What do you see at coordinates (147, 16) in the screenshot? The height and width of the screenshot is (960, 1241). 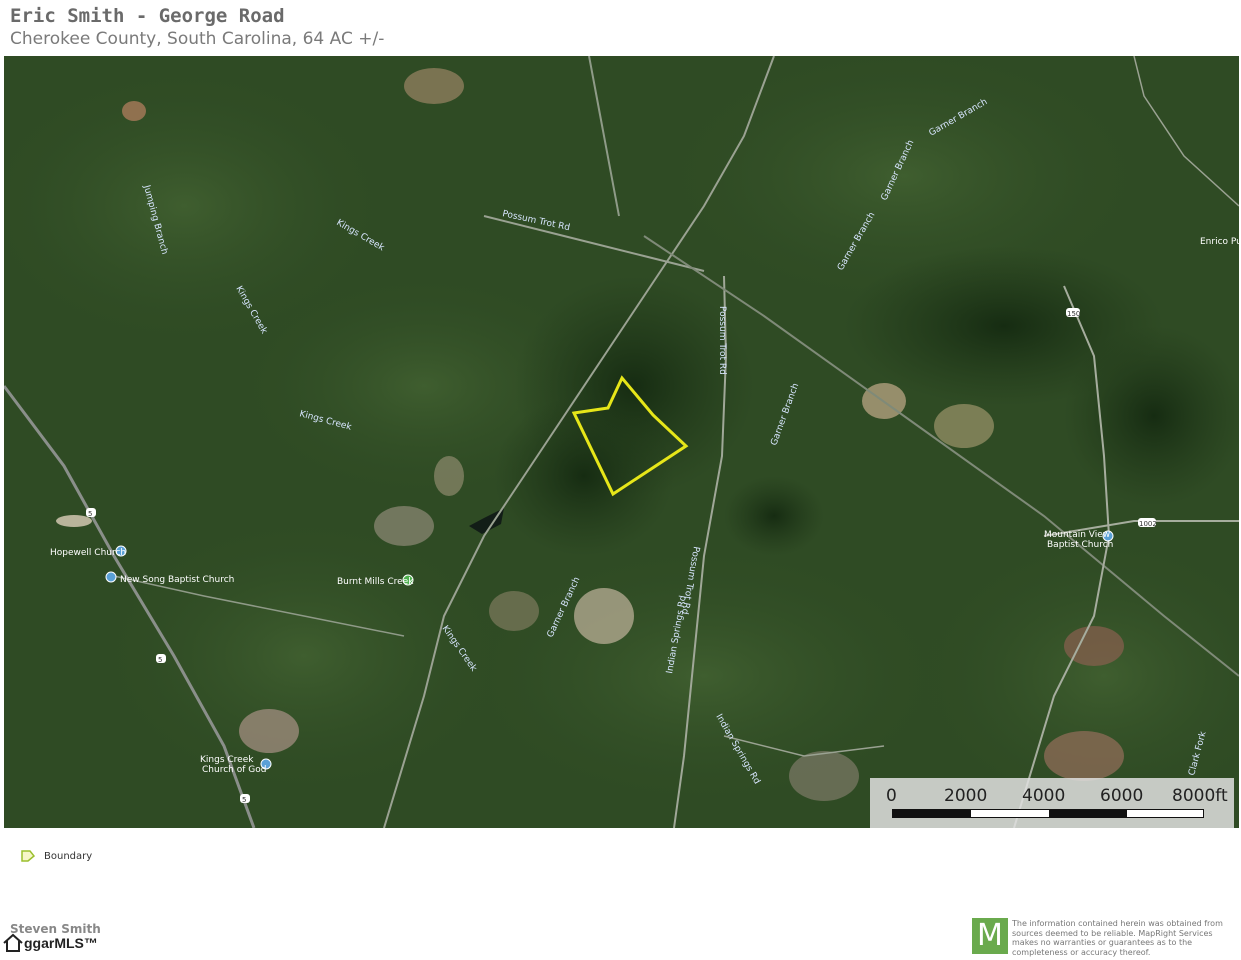 I see `page-title: Eric Smith - George Road` at bounding box center [147, 16].